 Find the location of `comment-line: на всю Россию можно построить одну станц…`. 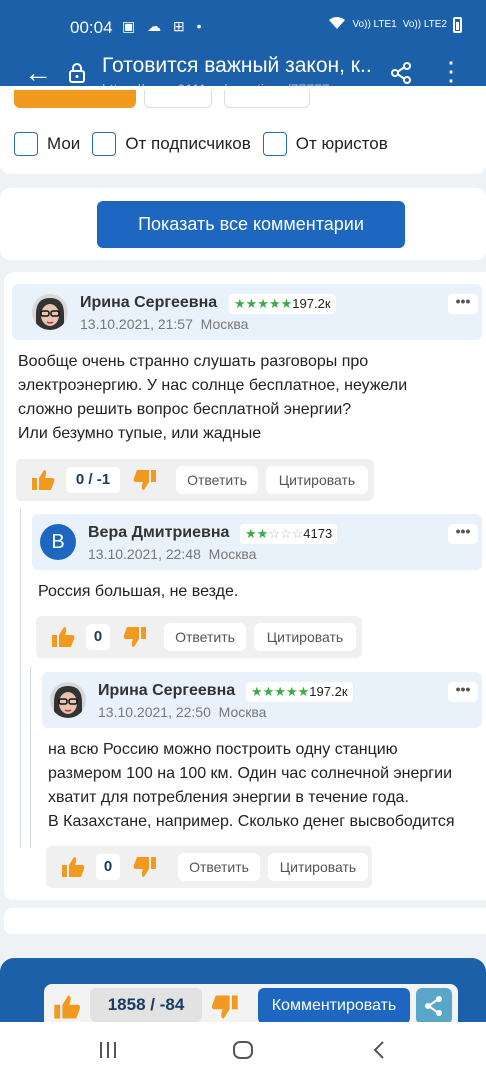

comment-line: на всю Россию можно построить одну станц… is located at coordinates (223, 749).